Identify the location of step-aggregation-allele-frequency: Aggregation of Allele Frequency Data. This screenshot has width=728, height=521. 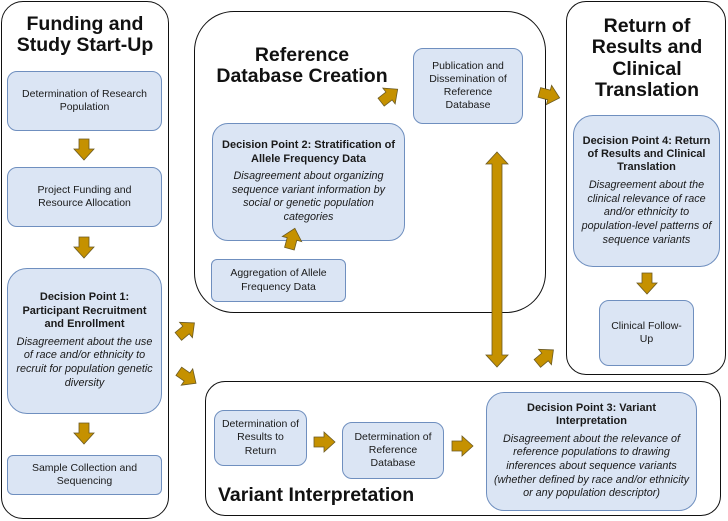
(278, 280).